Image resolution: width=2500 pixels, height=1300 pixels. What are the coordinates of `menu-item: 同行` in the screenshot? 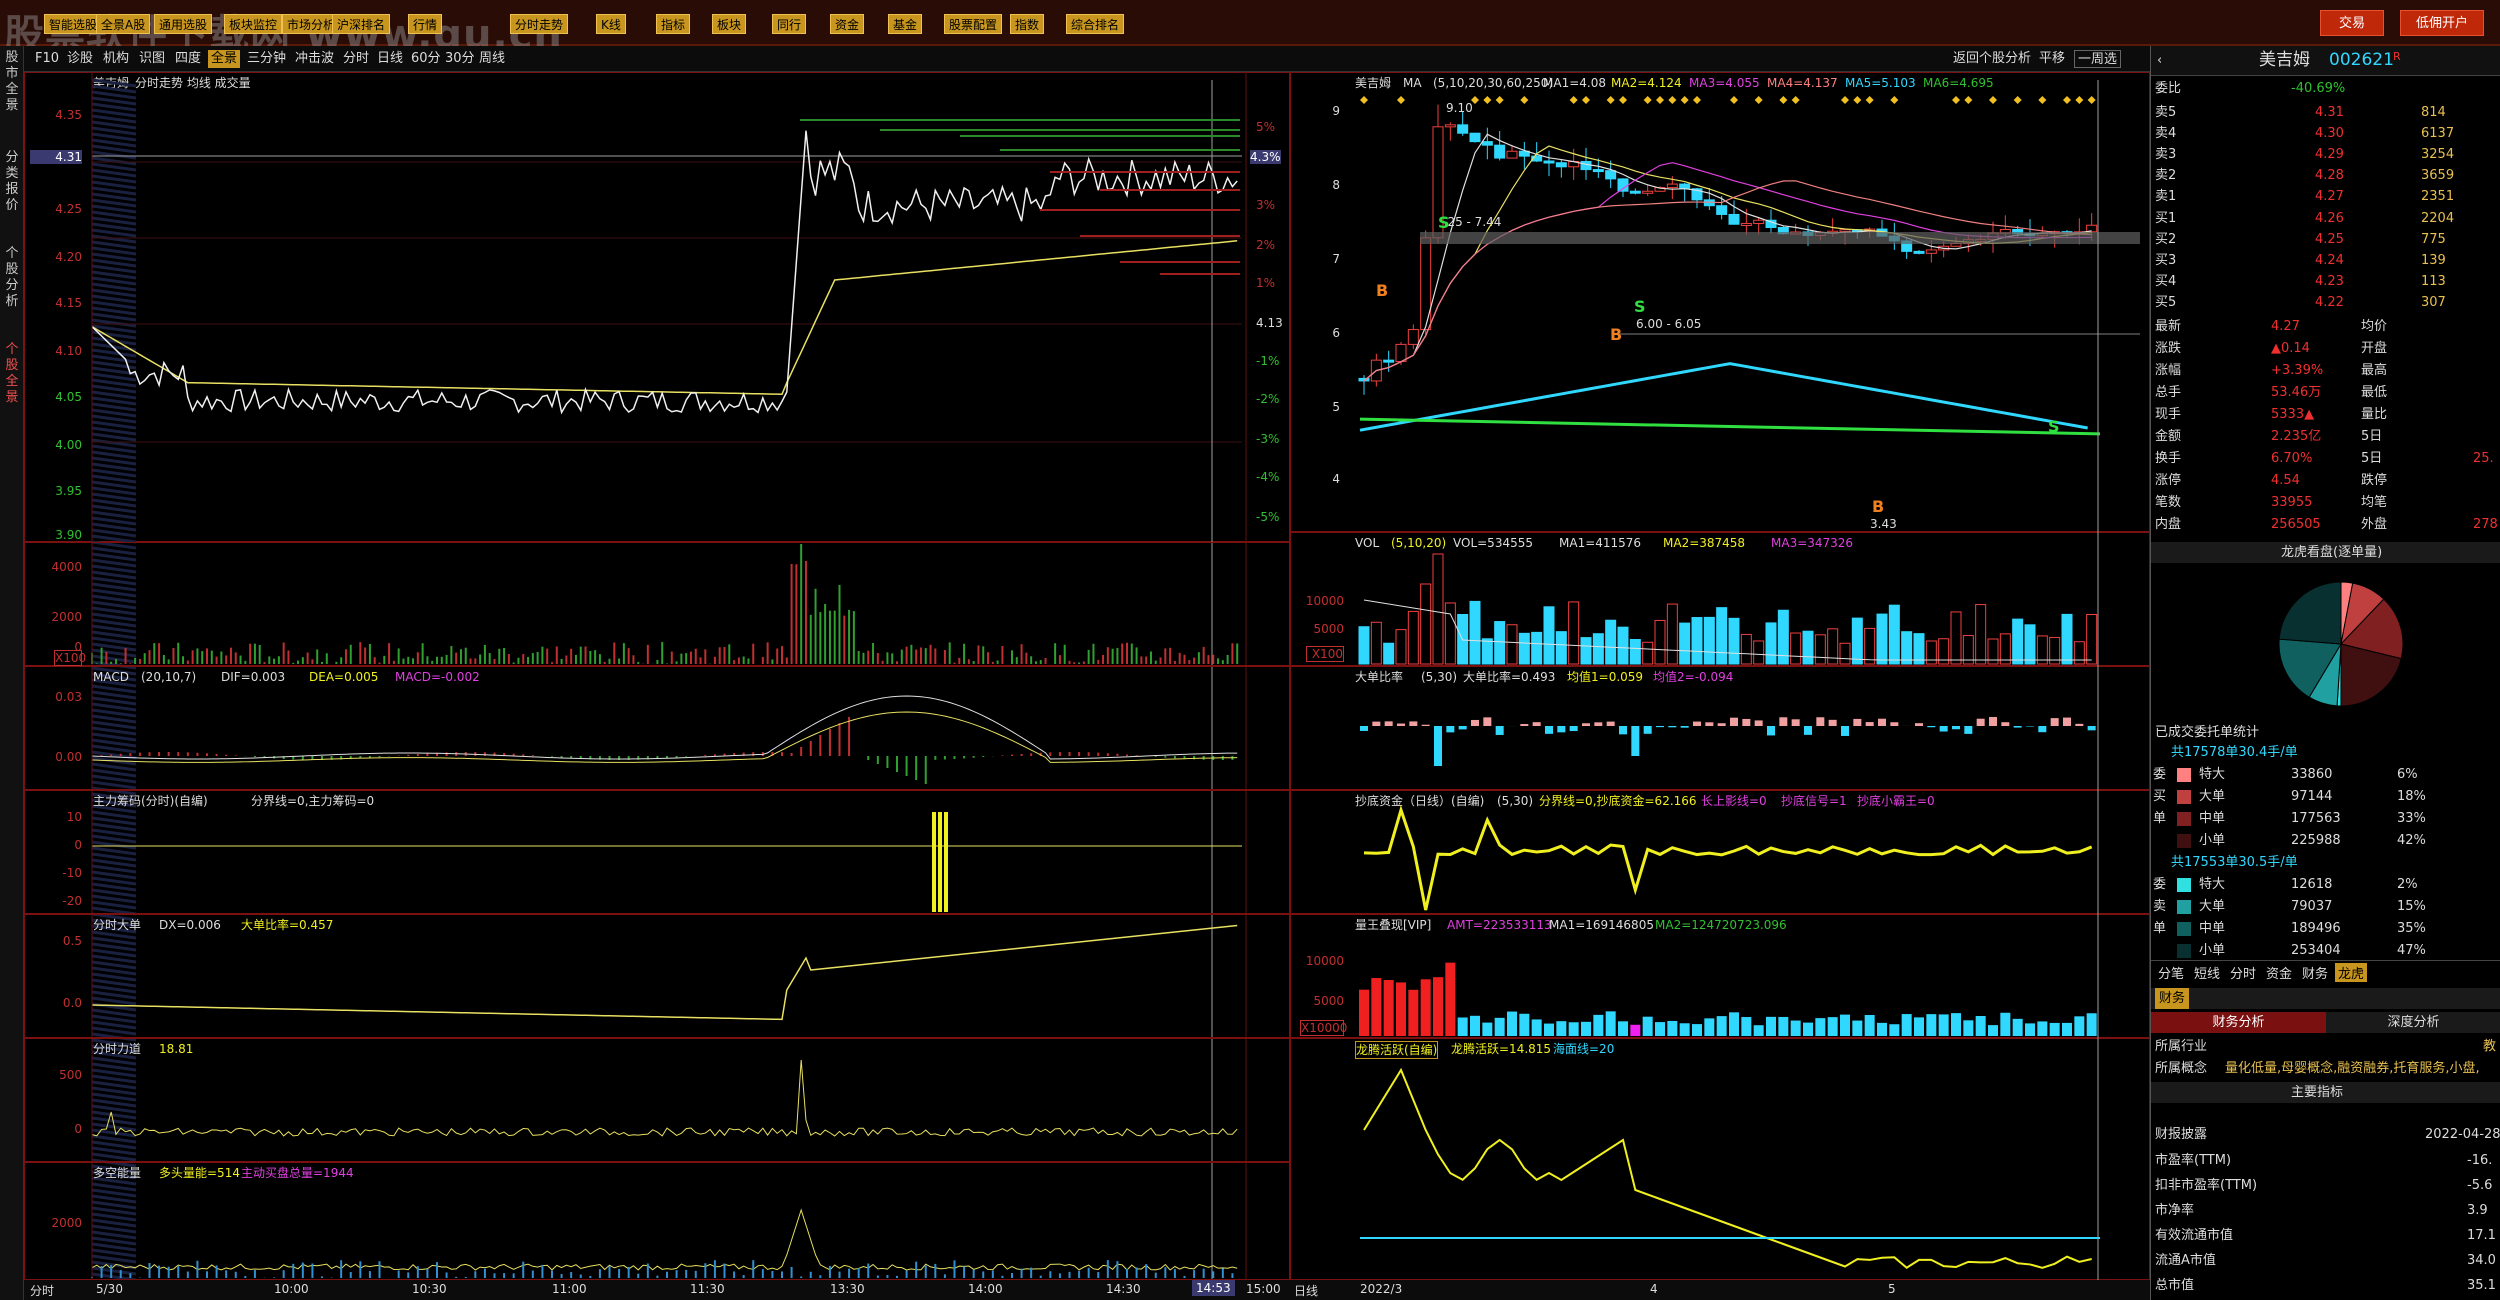 It's located at (789, 24).